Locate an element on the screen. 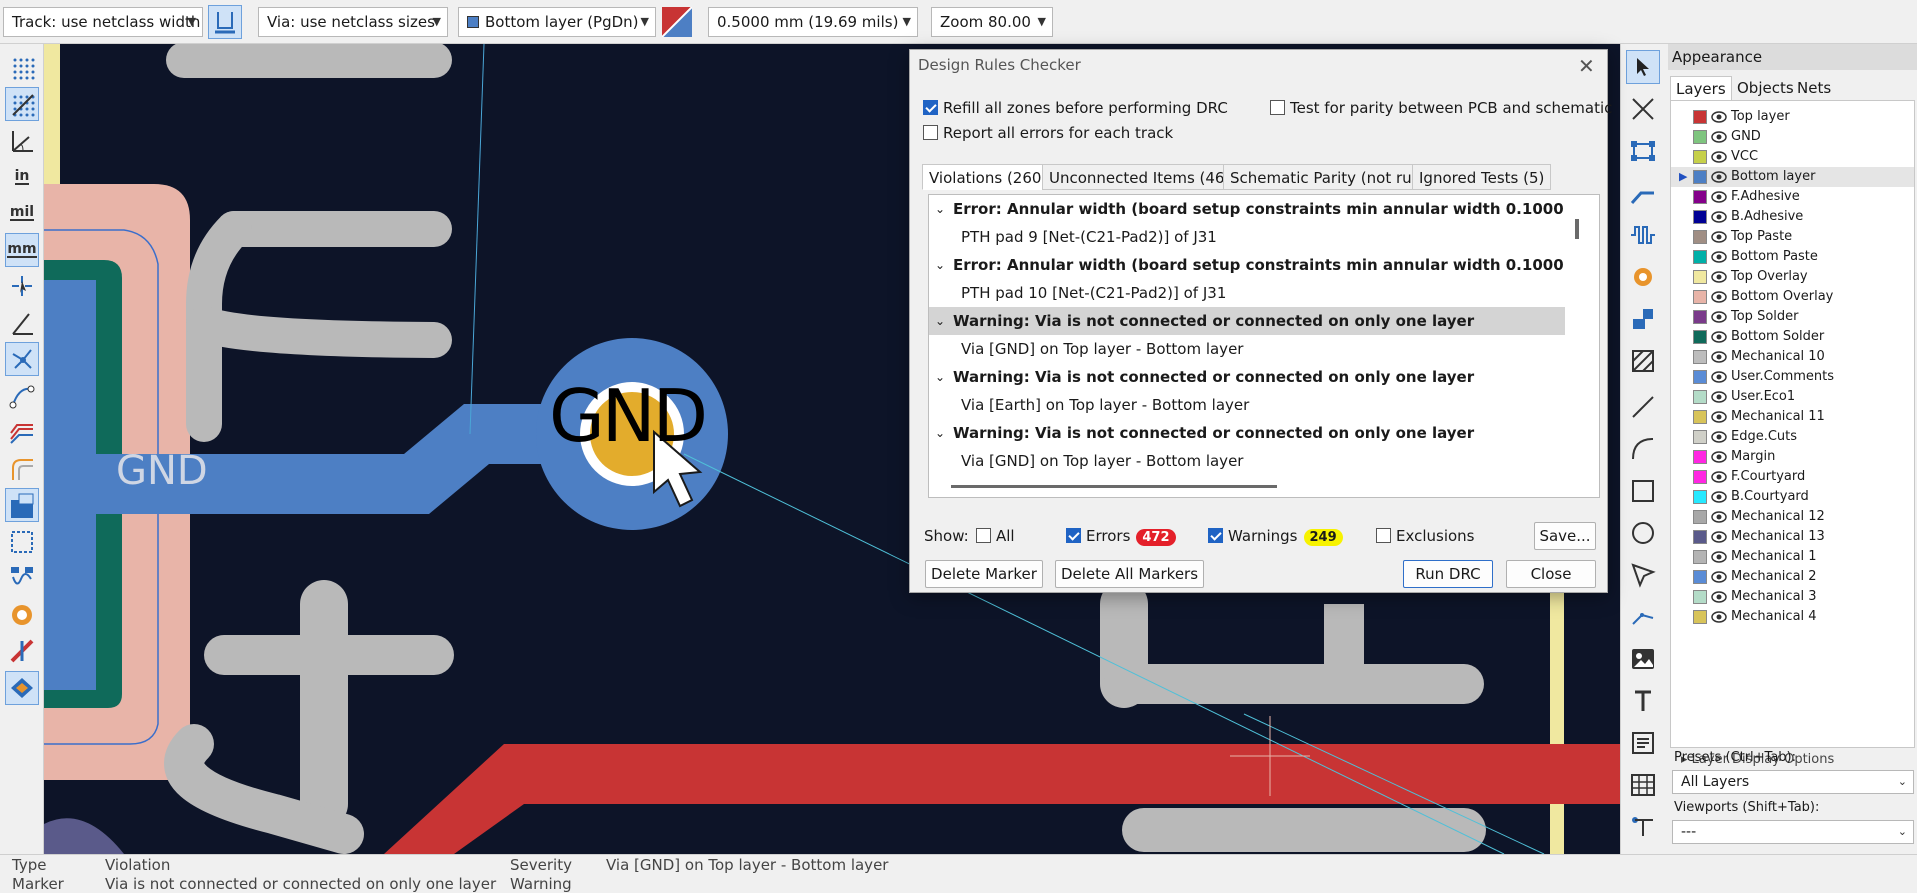  zone-outline-button is located at coordinates (22, 542).